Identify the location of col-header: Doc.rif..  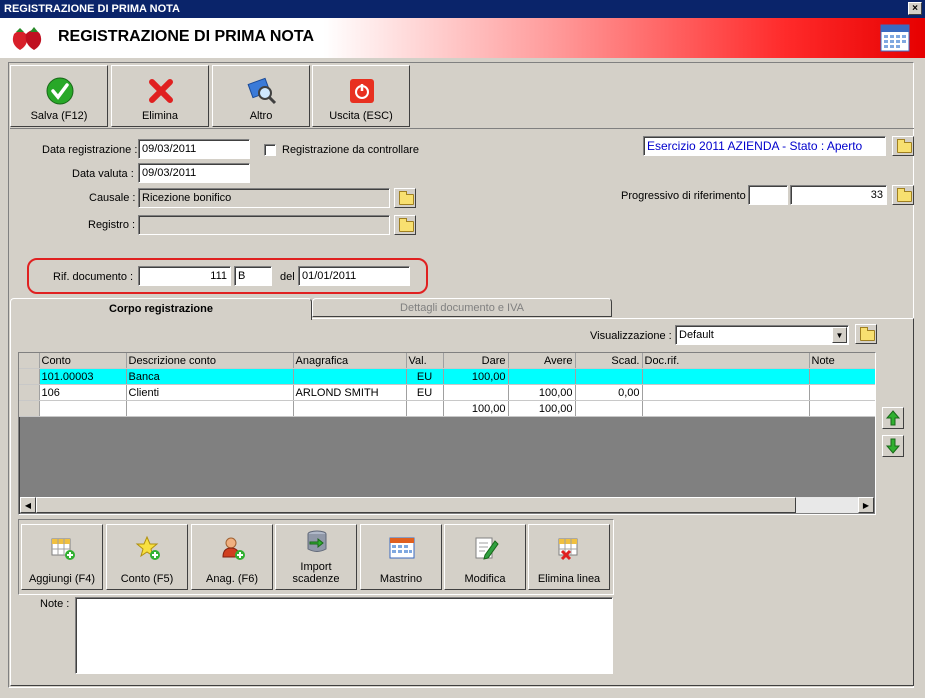
(726, 361).